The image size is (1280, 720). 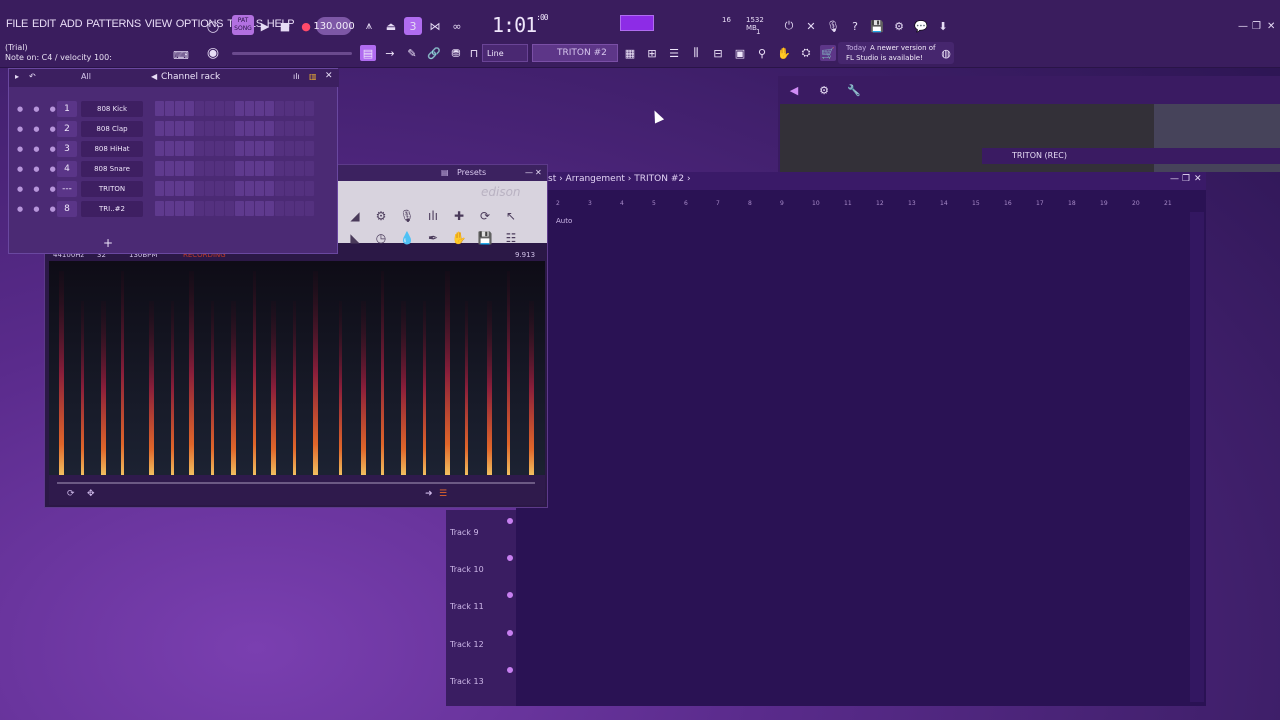 I want to click on menu-view: VIEW, so click(x=158, y=24).